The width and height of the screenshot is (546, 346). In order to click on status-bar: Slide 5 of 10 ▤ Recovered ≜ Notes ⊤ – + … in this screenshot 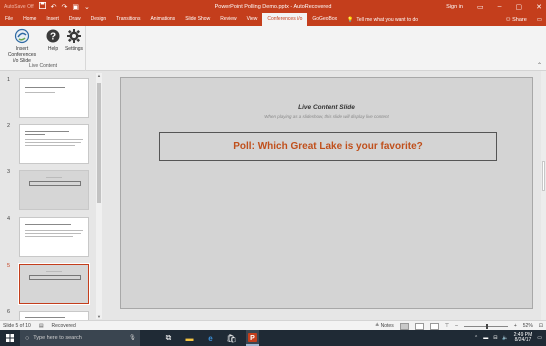, I will do `click(273, 325)`.